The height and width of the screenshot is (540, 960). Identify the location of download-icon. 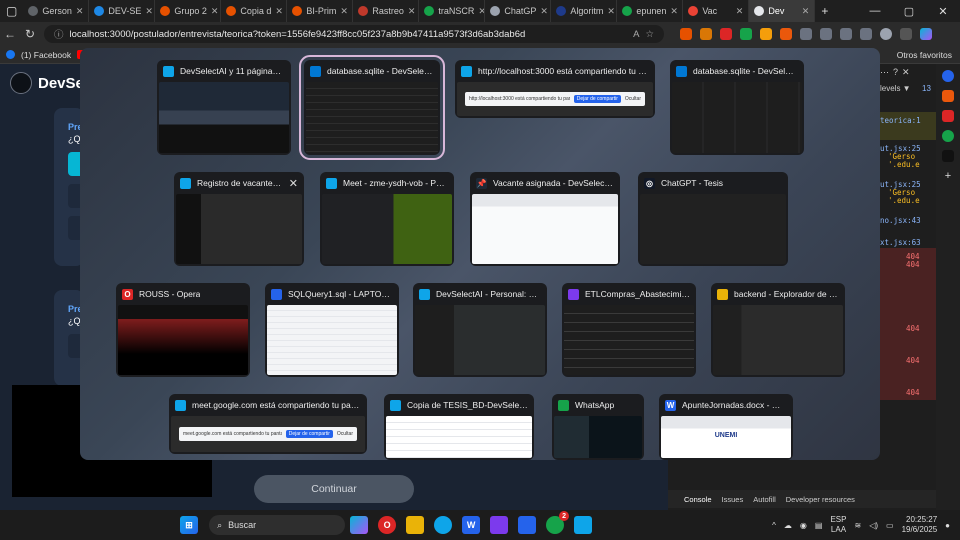
(866, 34).